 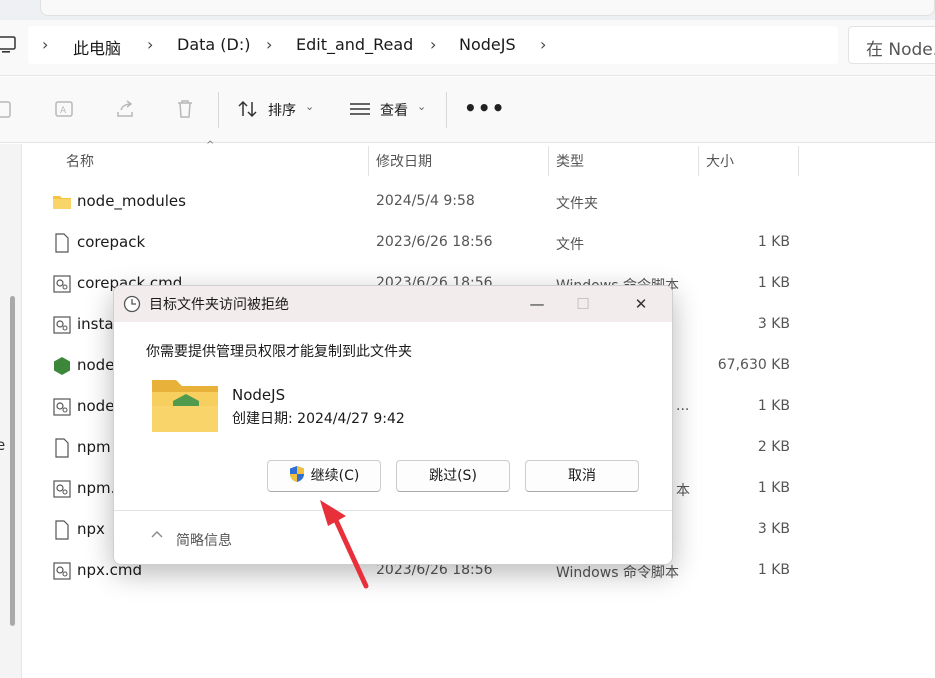 I want to click on column-header-name: 名称, so click(x=80, y=161).